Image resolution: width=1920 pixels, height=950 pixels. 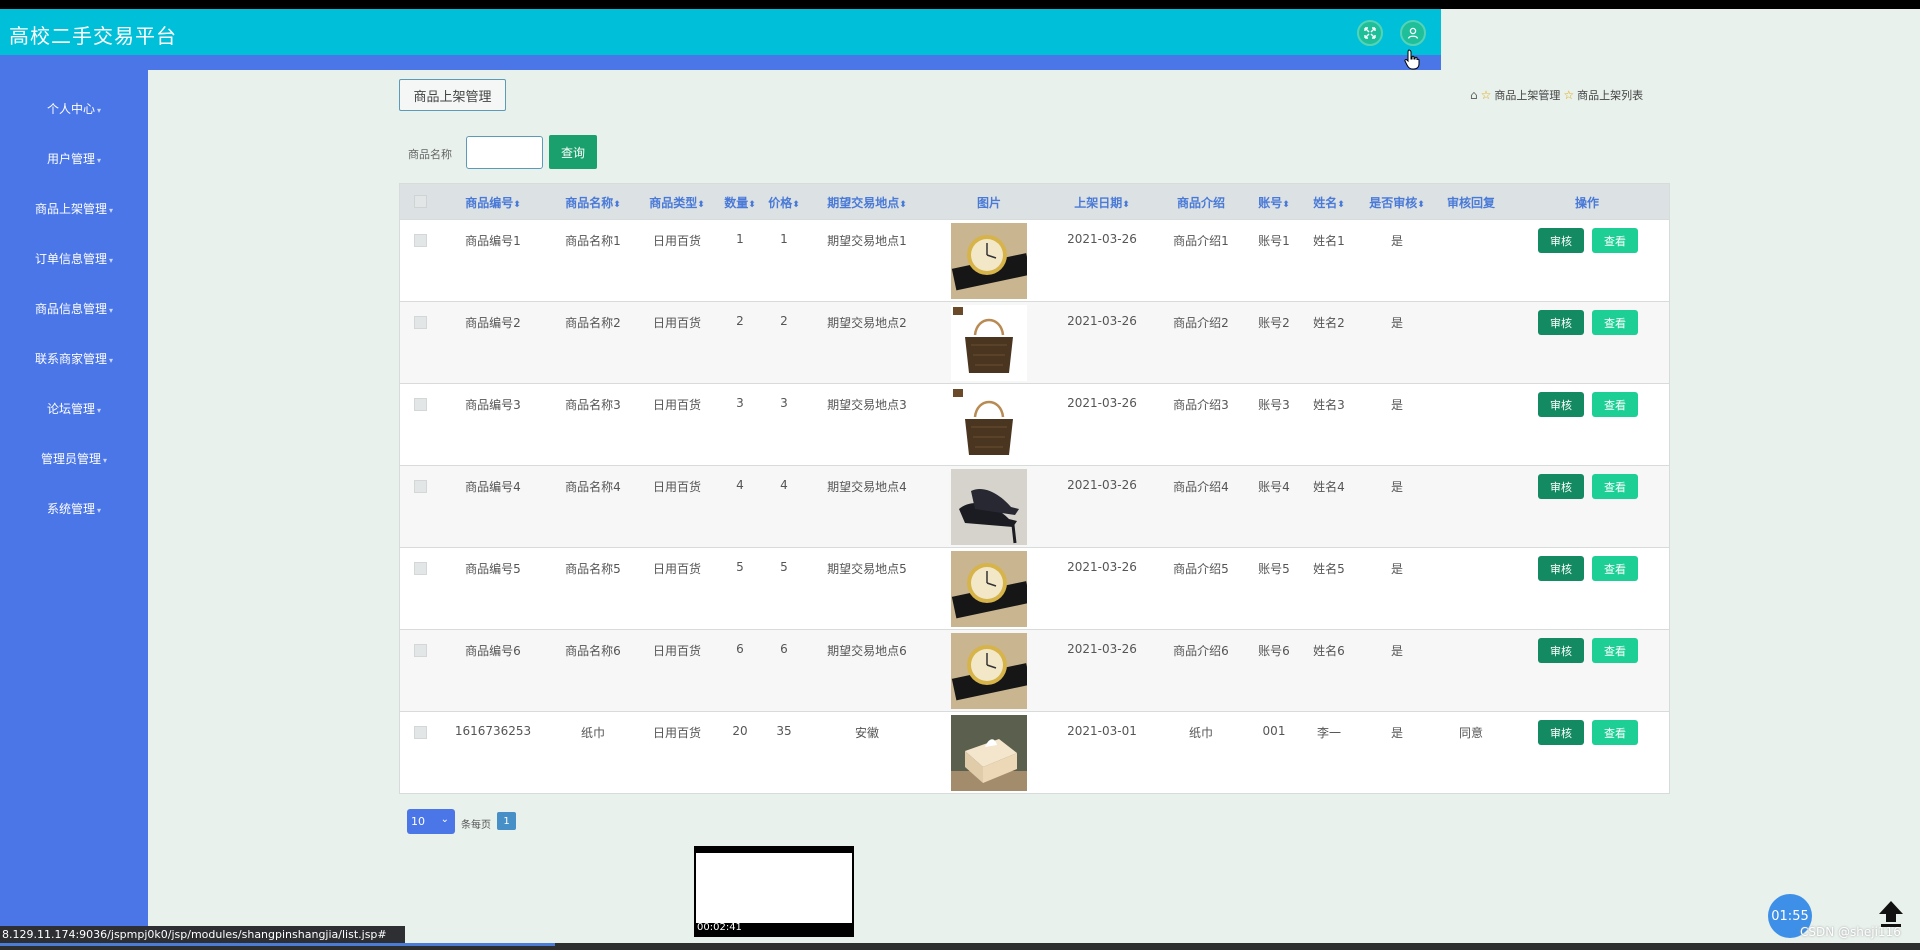 I want to click on fullscreen-button, so click(x=1370, y=33).